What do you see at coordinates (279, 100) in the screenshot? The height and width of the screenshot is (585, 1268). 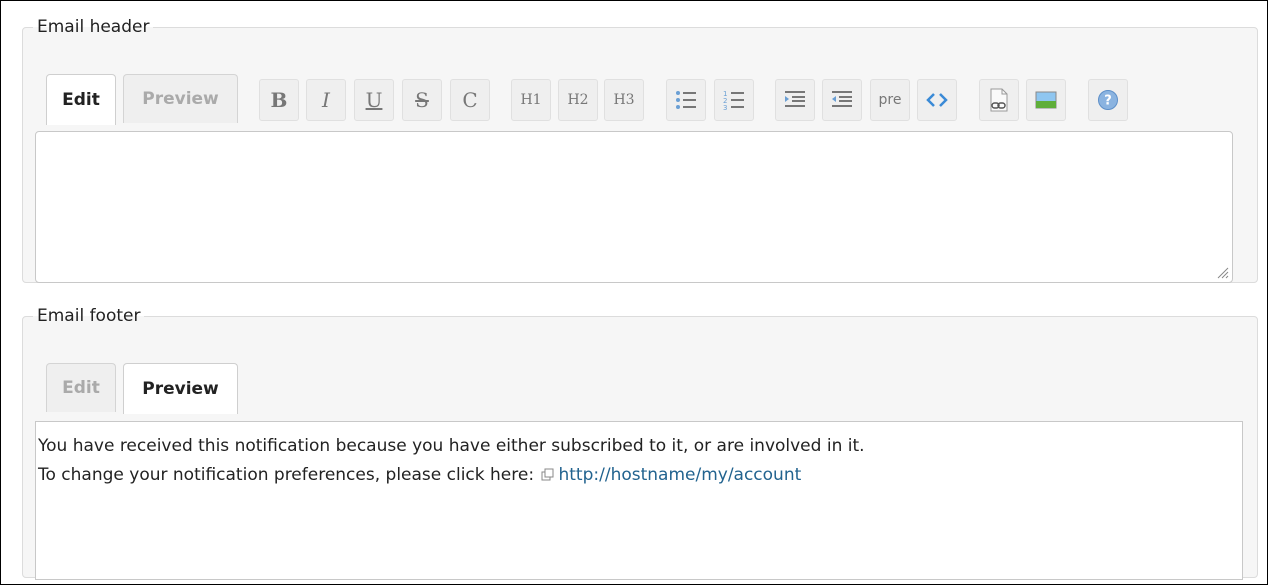 I see `bold-button: B` at bounding box center [279, 100].